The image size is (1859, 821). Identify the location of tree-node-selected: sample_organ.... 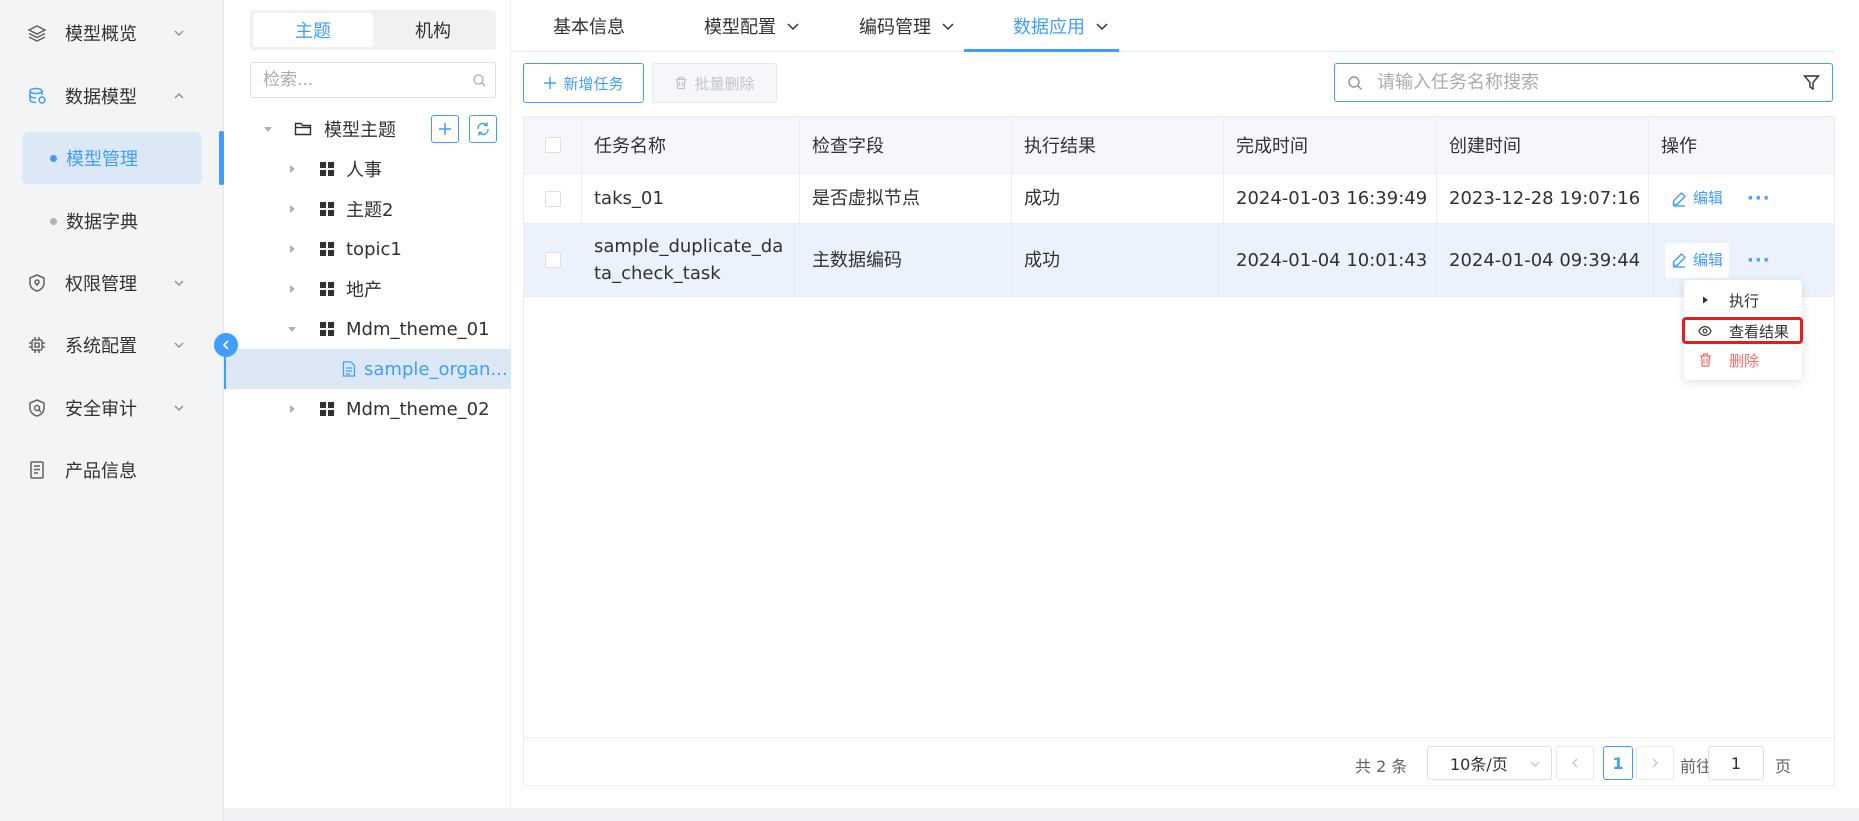
(367, 369).